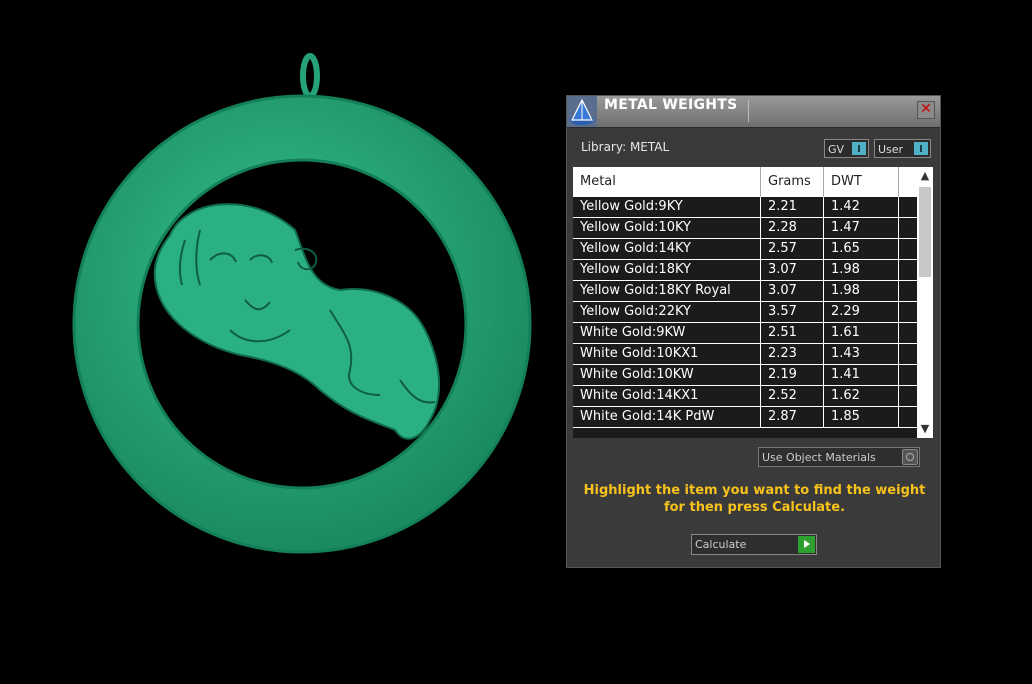 This screenshot has width=1032, height=684. What do you see at coordinates (667, 312) in the screenshot?
I see `cell-metal: Yellow Gold:22KY` at bounding box center [667, 312].